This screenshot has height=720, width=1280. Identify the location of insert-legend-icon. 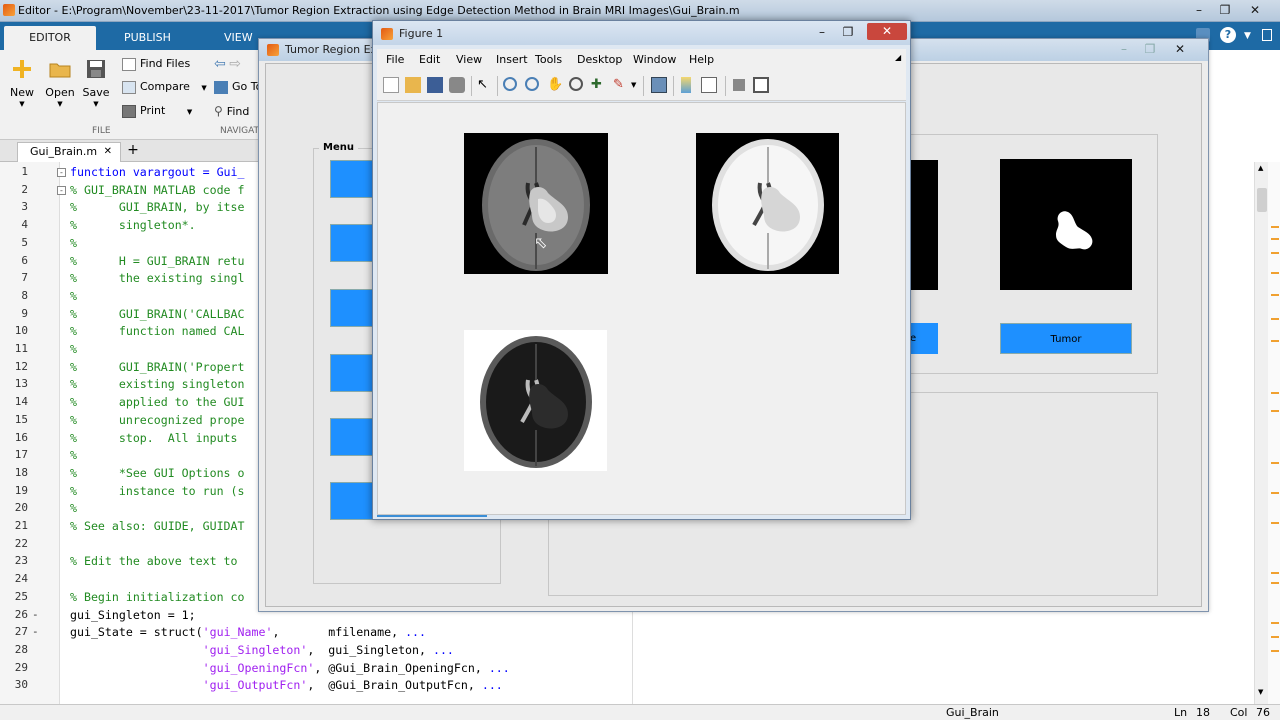
(709, 85).